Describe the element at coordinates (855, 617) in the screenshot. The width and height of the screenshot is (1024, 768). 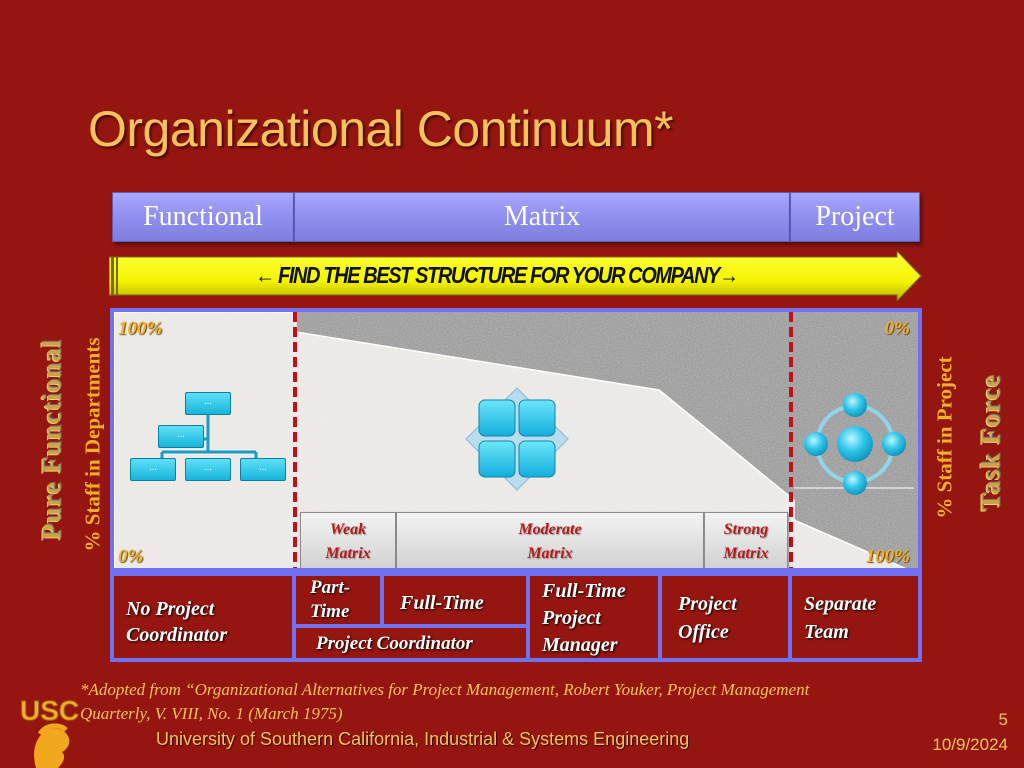
I see `cell-separate-team: Separate Team` at that location.